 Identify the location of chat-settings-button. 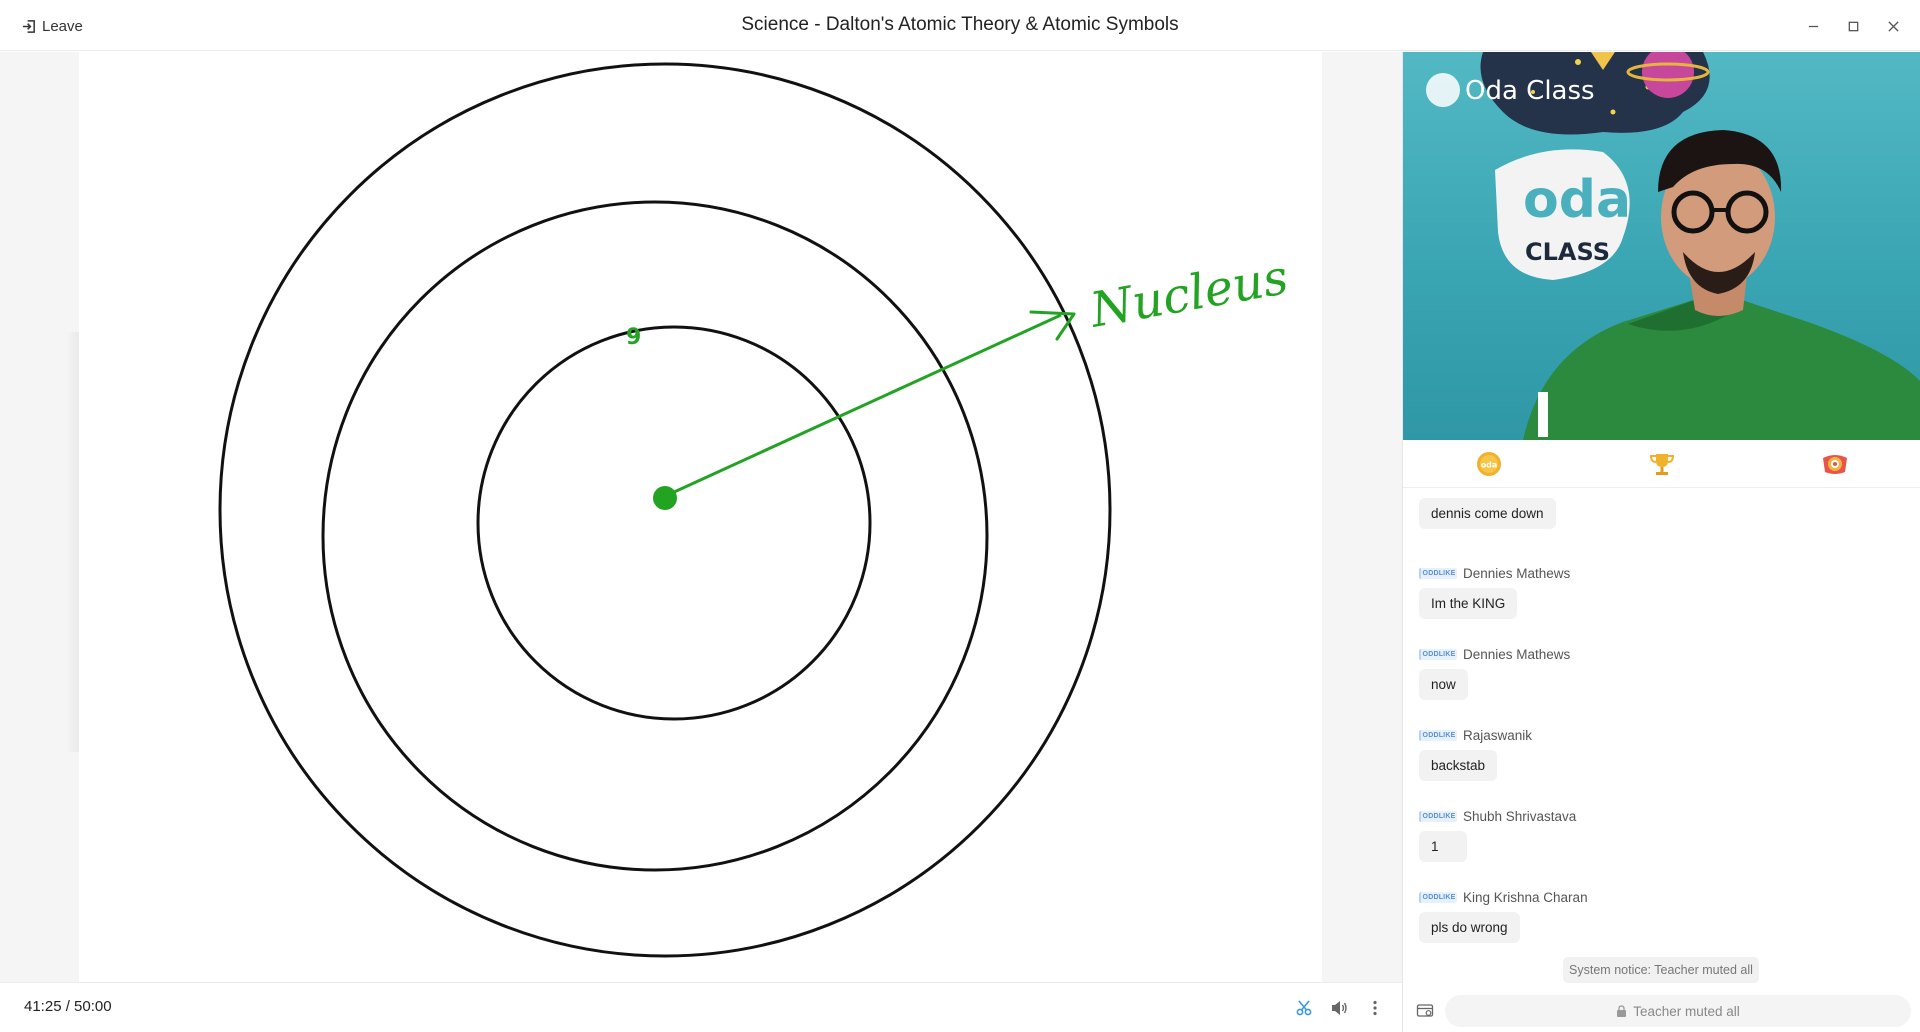
(1425, 1011).